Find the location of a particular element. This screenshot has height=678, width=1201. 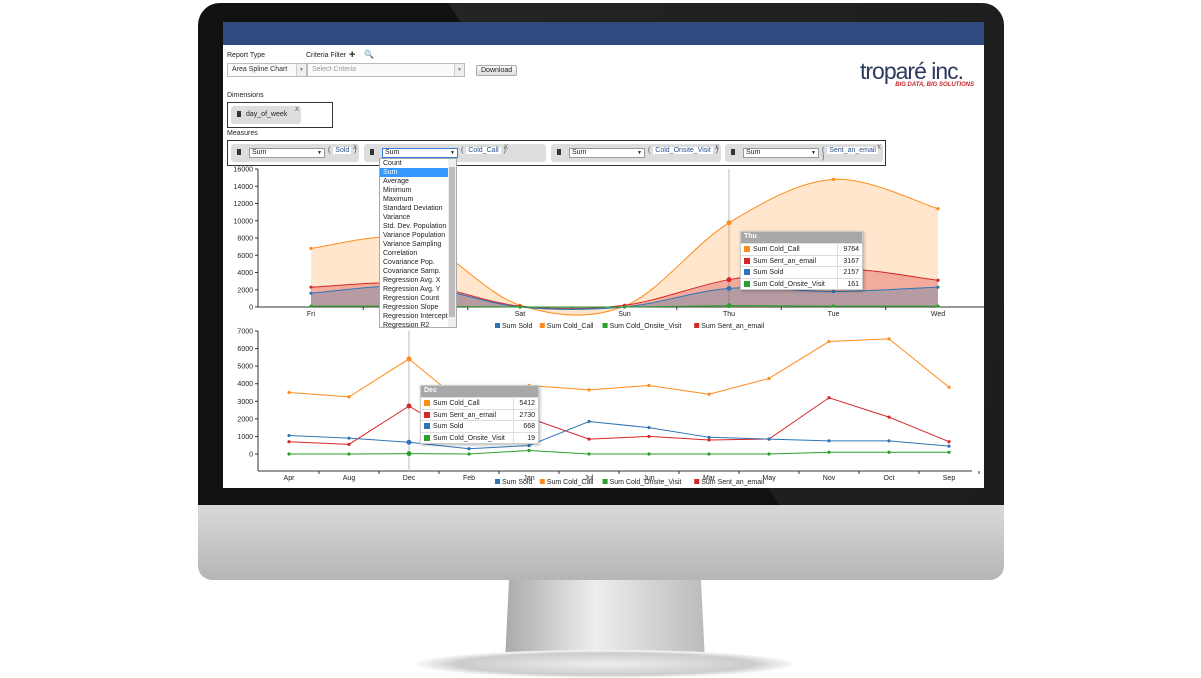

dropdown-option: Maximum is located at coordinates (414, 199).